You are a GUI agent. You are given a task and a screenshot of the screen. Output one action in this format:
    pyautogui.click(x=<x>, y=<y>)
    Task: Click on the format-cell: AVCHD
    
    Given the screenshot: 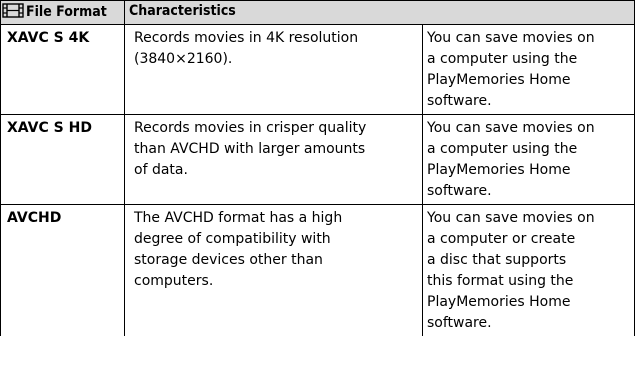 What is the action you would take?
    pyautogui.click(x=62, y=270)
    